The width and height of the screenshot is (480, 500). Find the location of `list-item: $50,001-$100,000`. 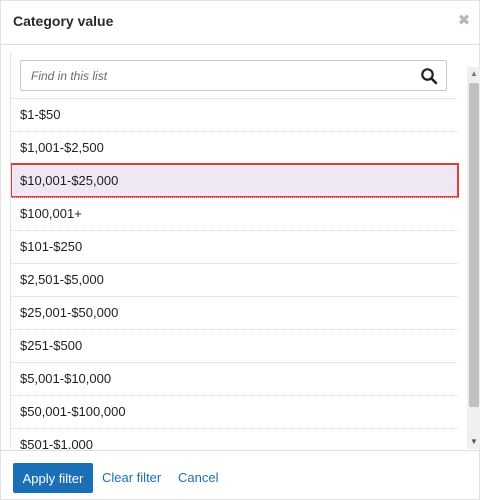

list-item: $50,001-$100,000 is located at coordinates (234, 411).